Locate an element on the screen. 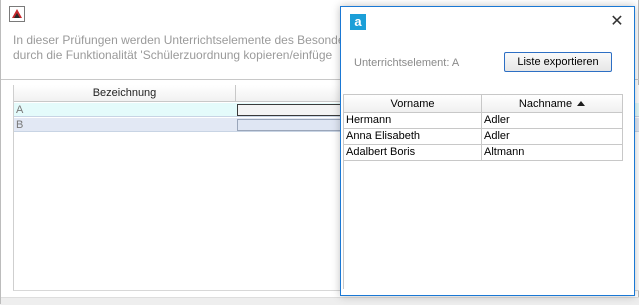  close-button: ✕ is located at coordinates (617, 22).